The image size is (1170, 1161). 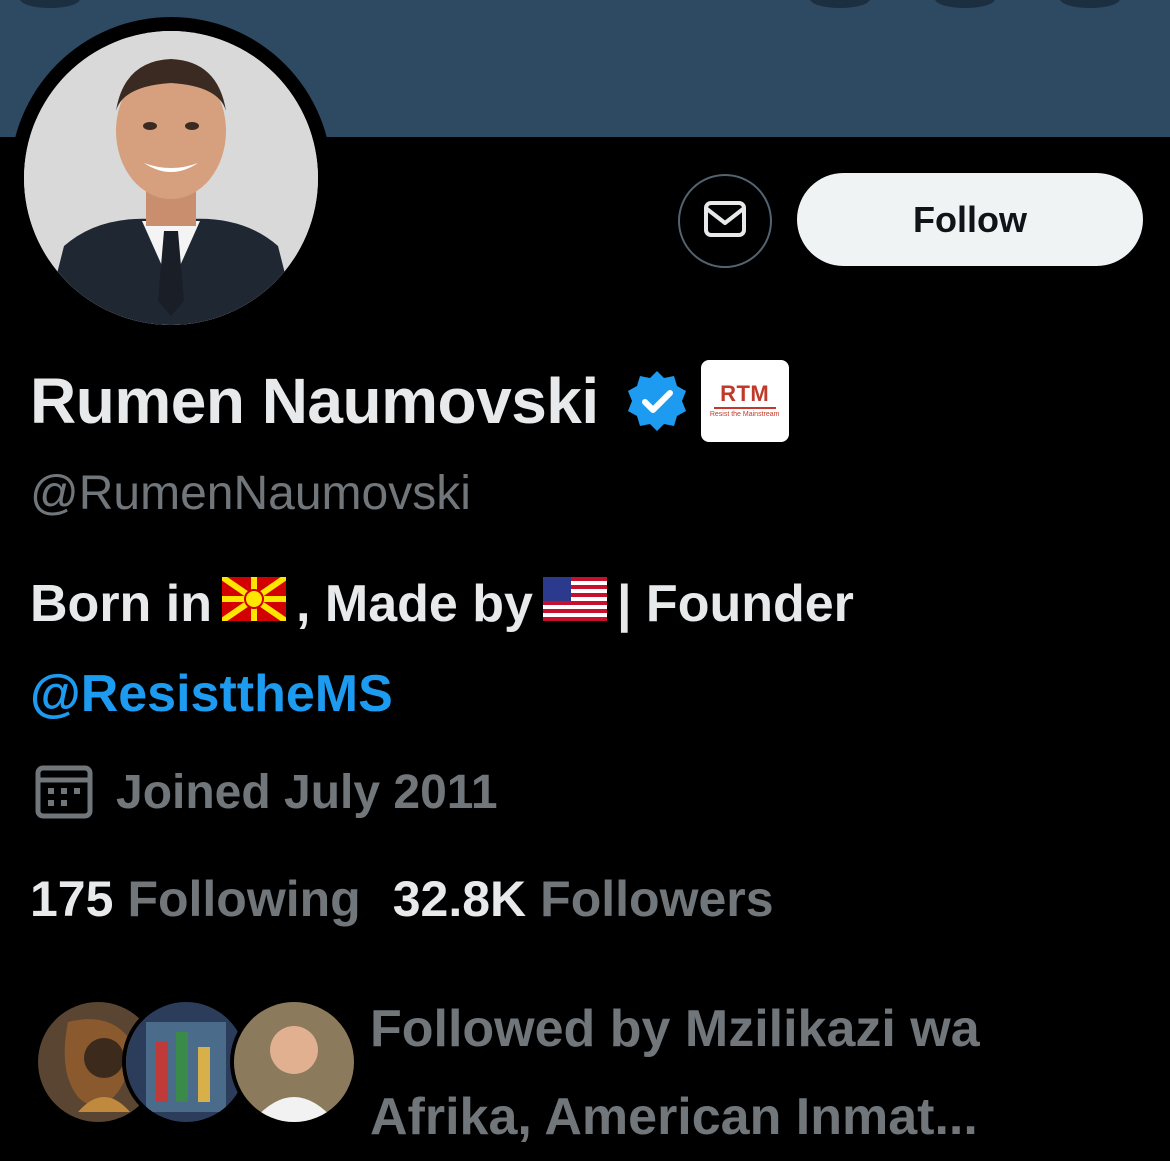 I want to click on follow-stats: 175 Following 32.8K Followers, so click(x=402, y=899).